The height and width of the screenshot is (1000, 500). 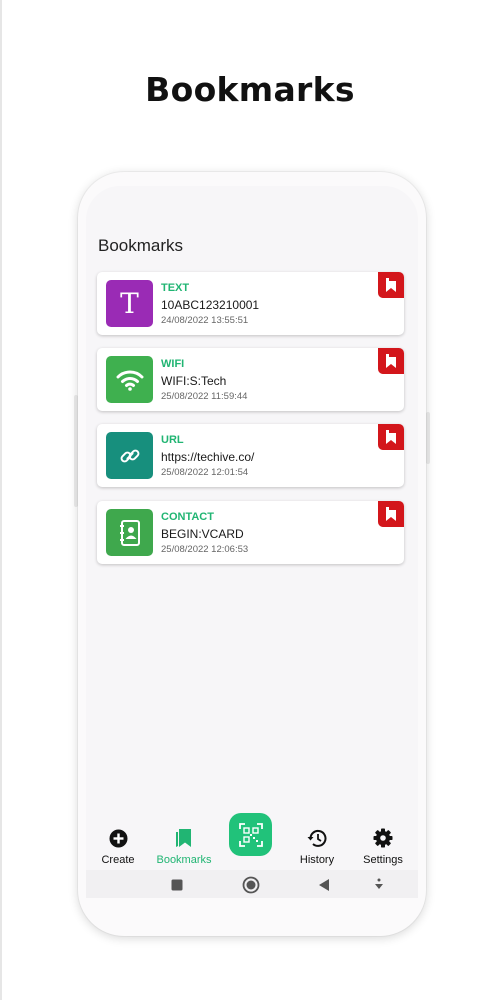 I want to click on home-button, so click(x=251, y=885).